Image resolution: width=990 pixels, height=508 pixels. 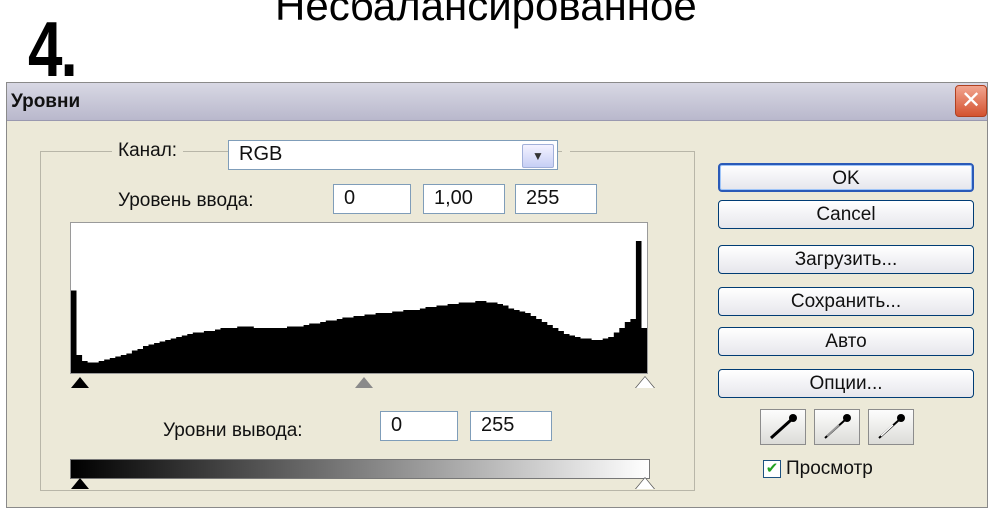 I want to click on black-eyedropper-button, so click(x=783, y=427).